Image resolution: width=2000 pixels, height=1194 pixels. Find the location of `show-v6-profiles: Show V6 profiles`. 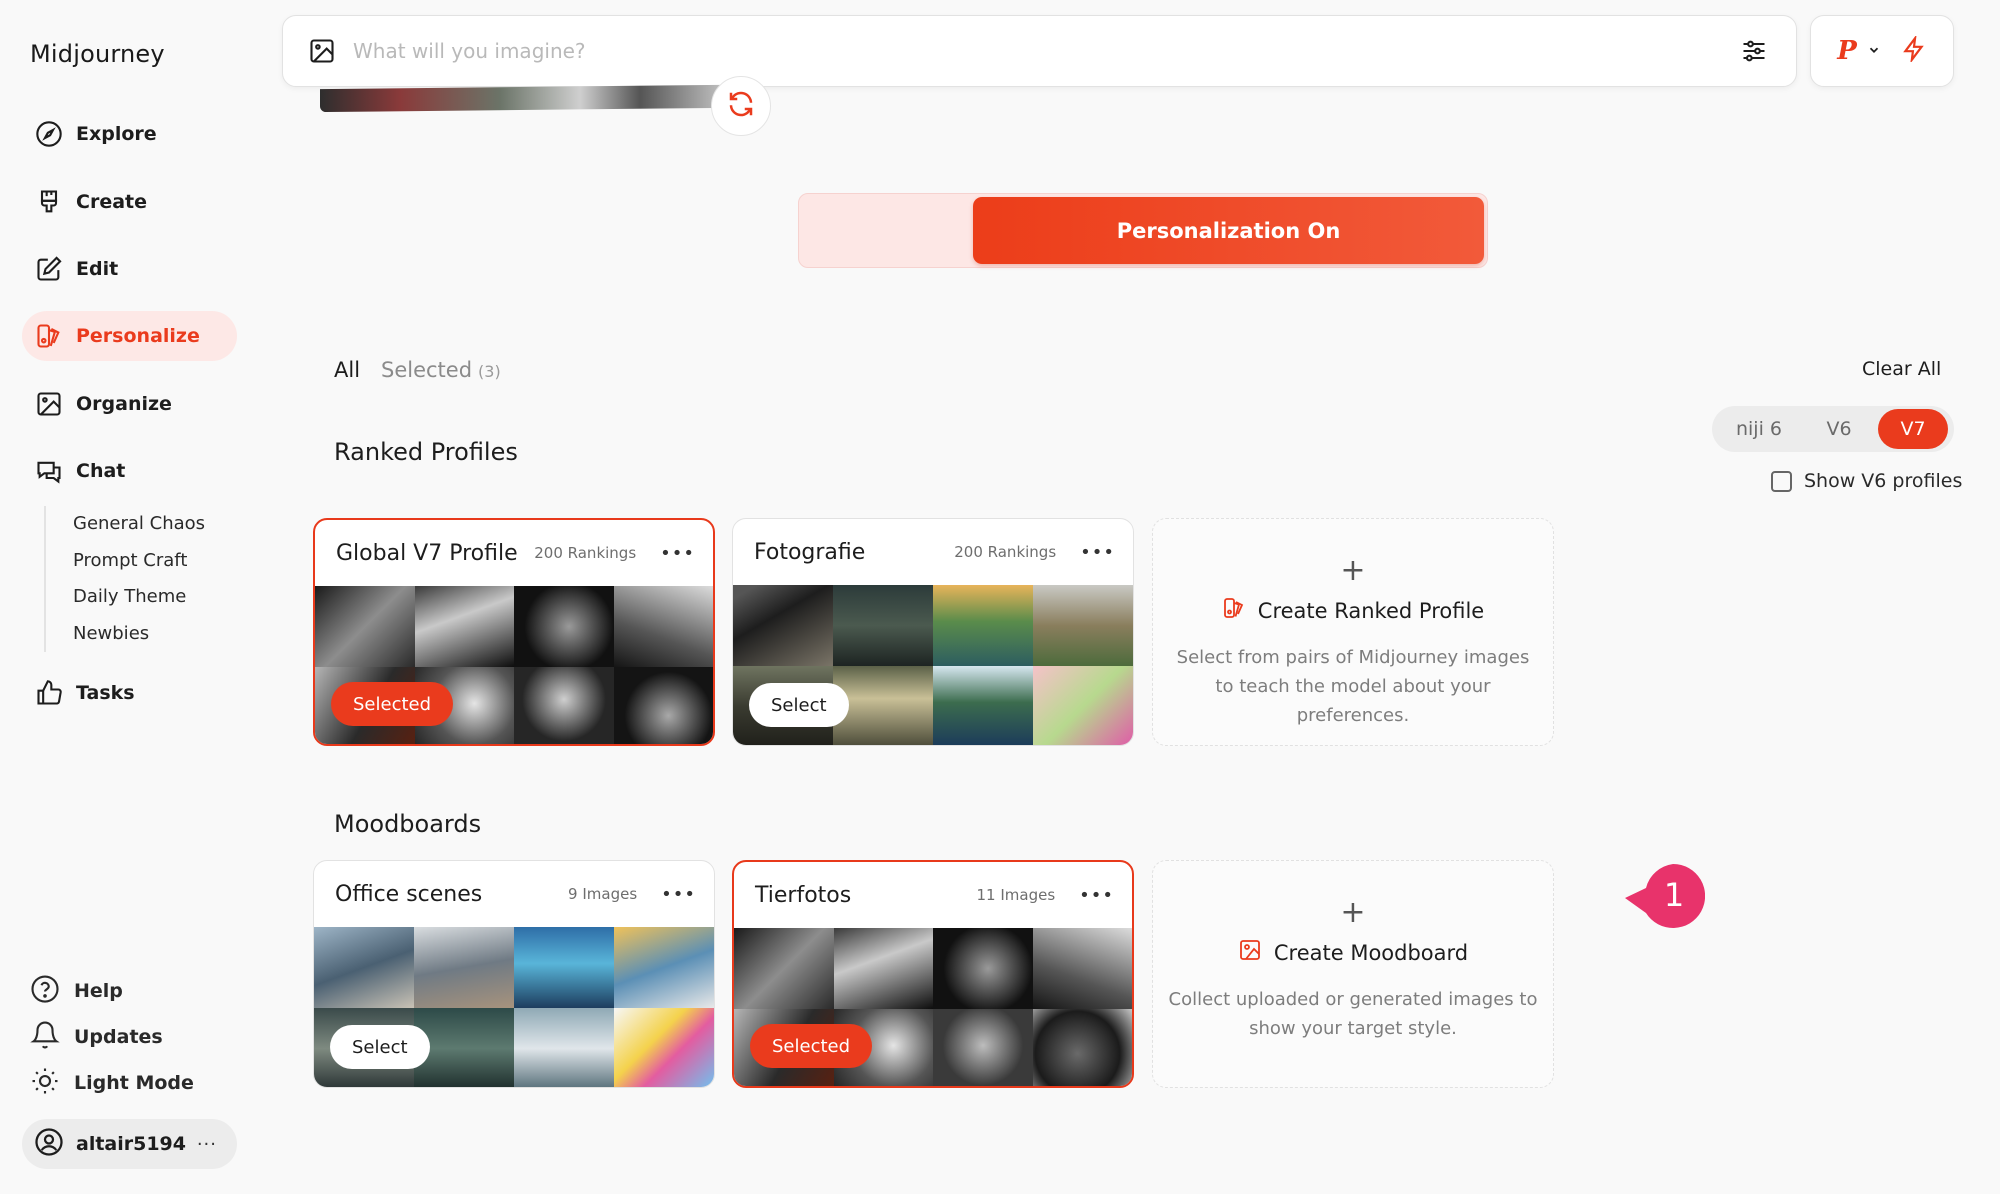

show-v6-profiles: Show V6 profiles is located at coordinates (1866, 481).